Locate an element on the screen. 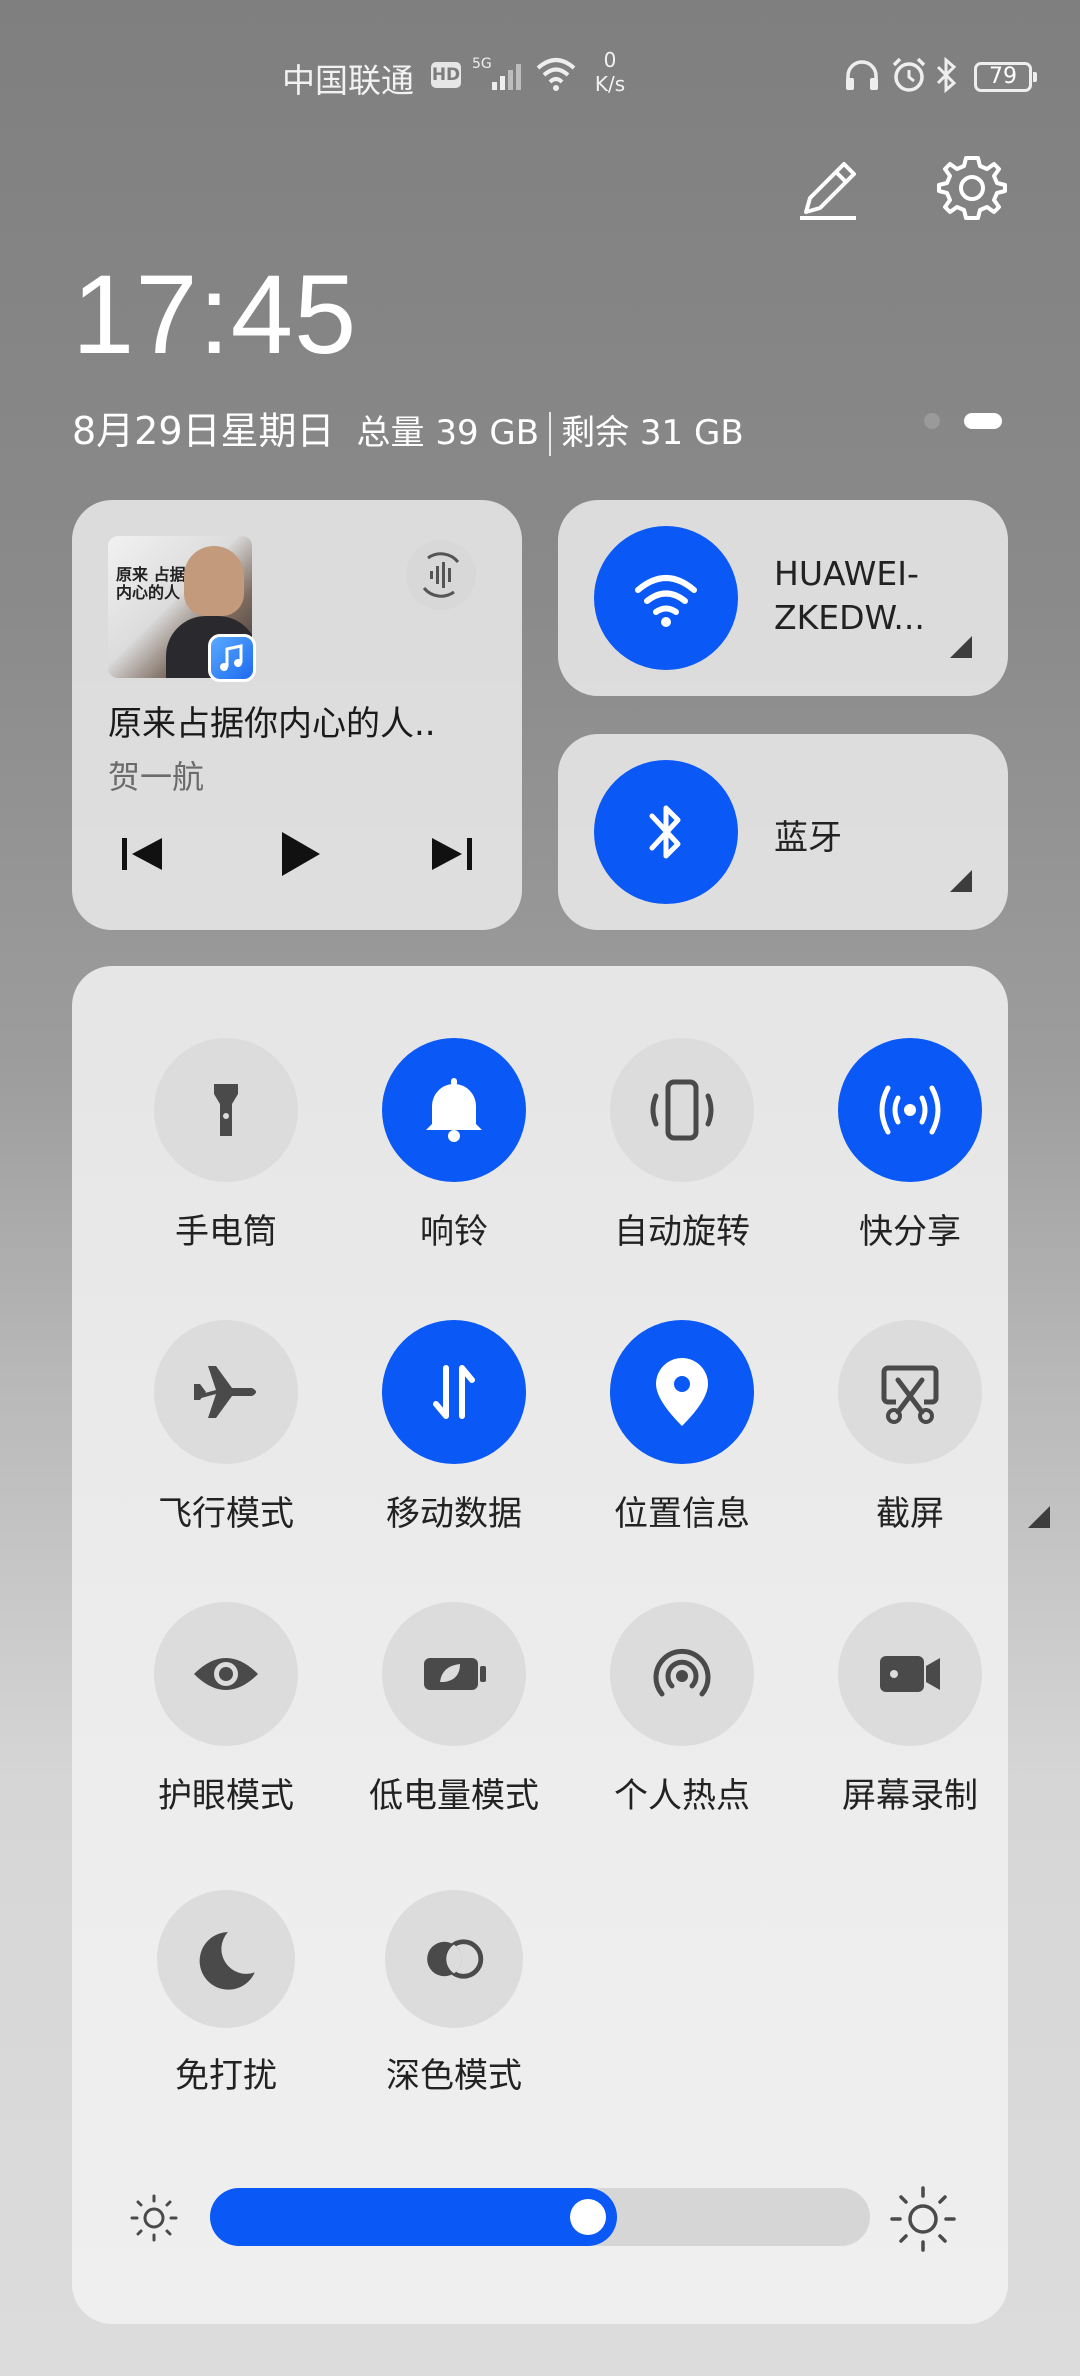 The height and width of the screenshot is (2376, 1080). wifi-toggle is located at coordinates (666, 598).